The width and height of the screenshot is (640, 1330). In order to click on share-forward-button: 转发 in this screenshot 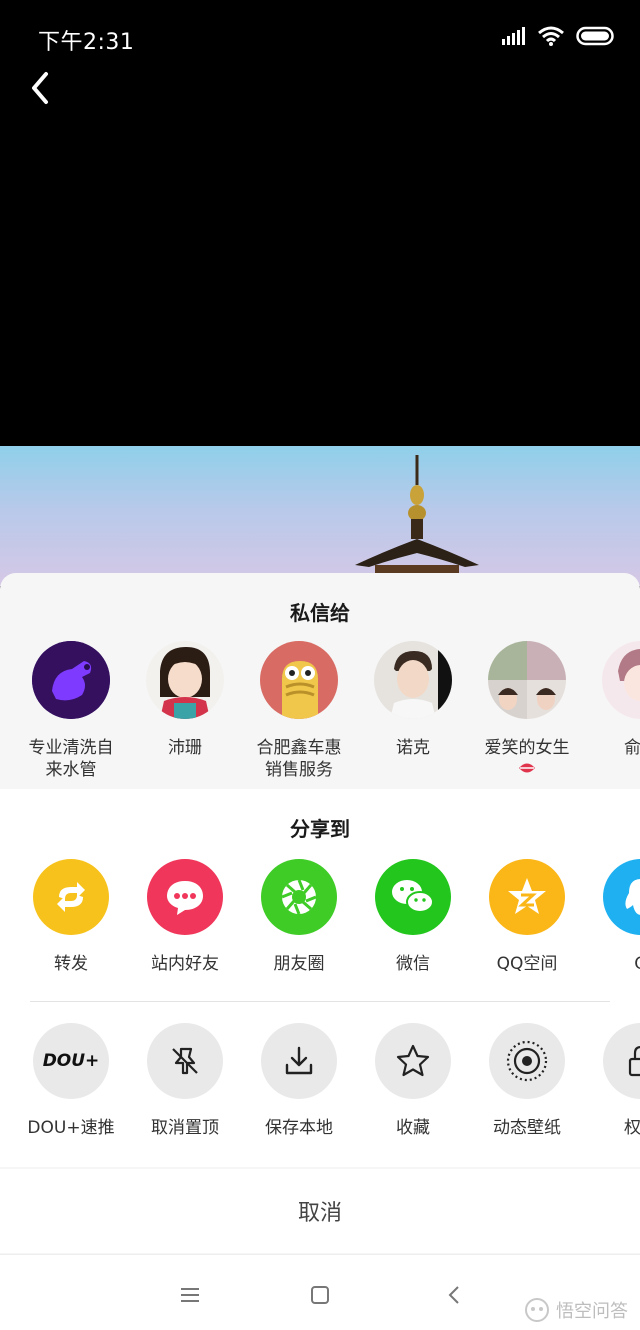, I will do `click(71, 917)`.